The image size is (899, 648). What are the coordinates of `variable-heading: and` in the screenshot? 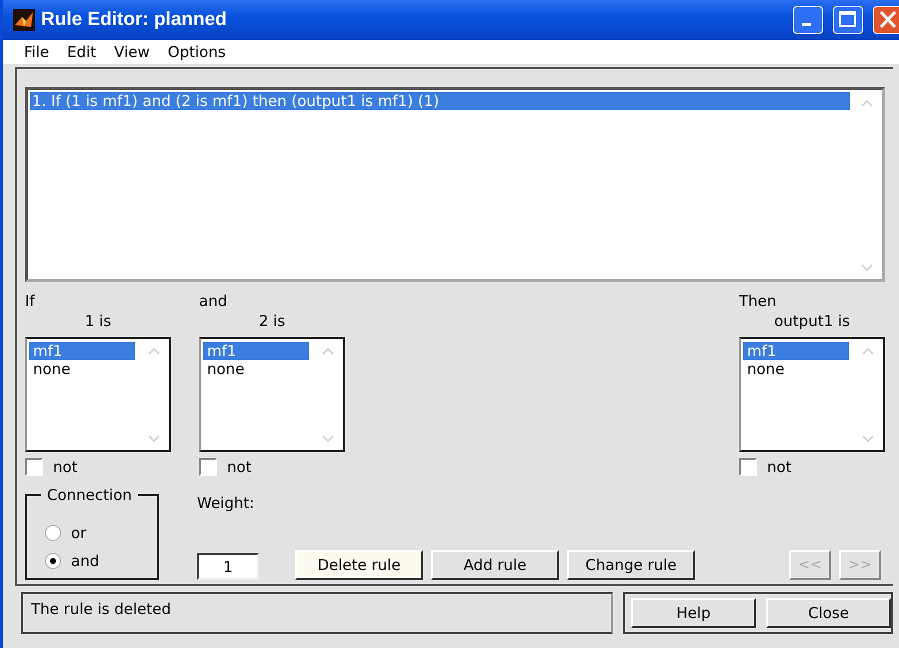 It's located at (213, 302).